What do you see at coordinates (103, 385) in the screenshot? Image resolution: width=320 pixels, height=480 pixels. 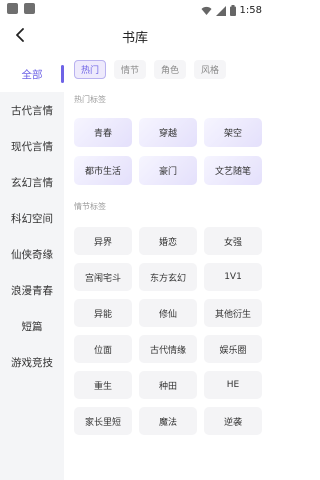 I see `tag-chip: 重生` at bounding box center [103, 385].